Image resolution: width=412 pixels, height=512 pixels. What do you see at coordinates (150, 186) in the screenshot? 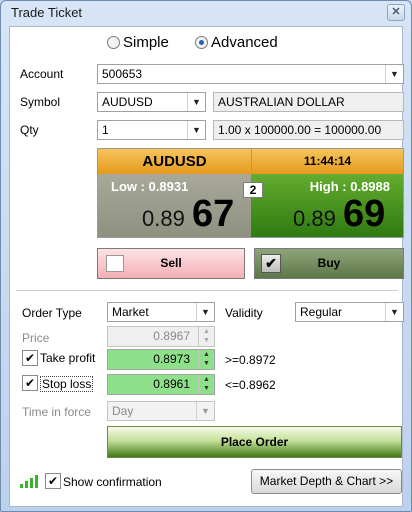
I see `day-low: Low : 0.8931` at bounding box center [150, 186].